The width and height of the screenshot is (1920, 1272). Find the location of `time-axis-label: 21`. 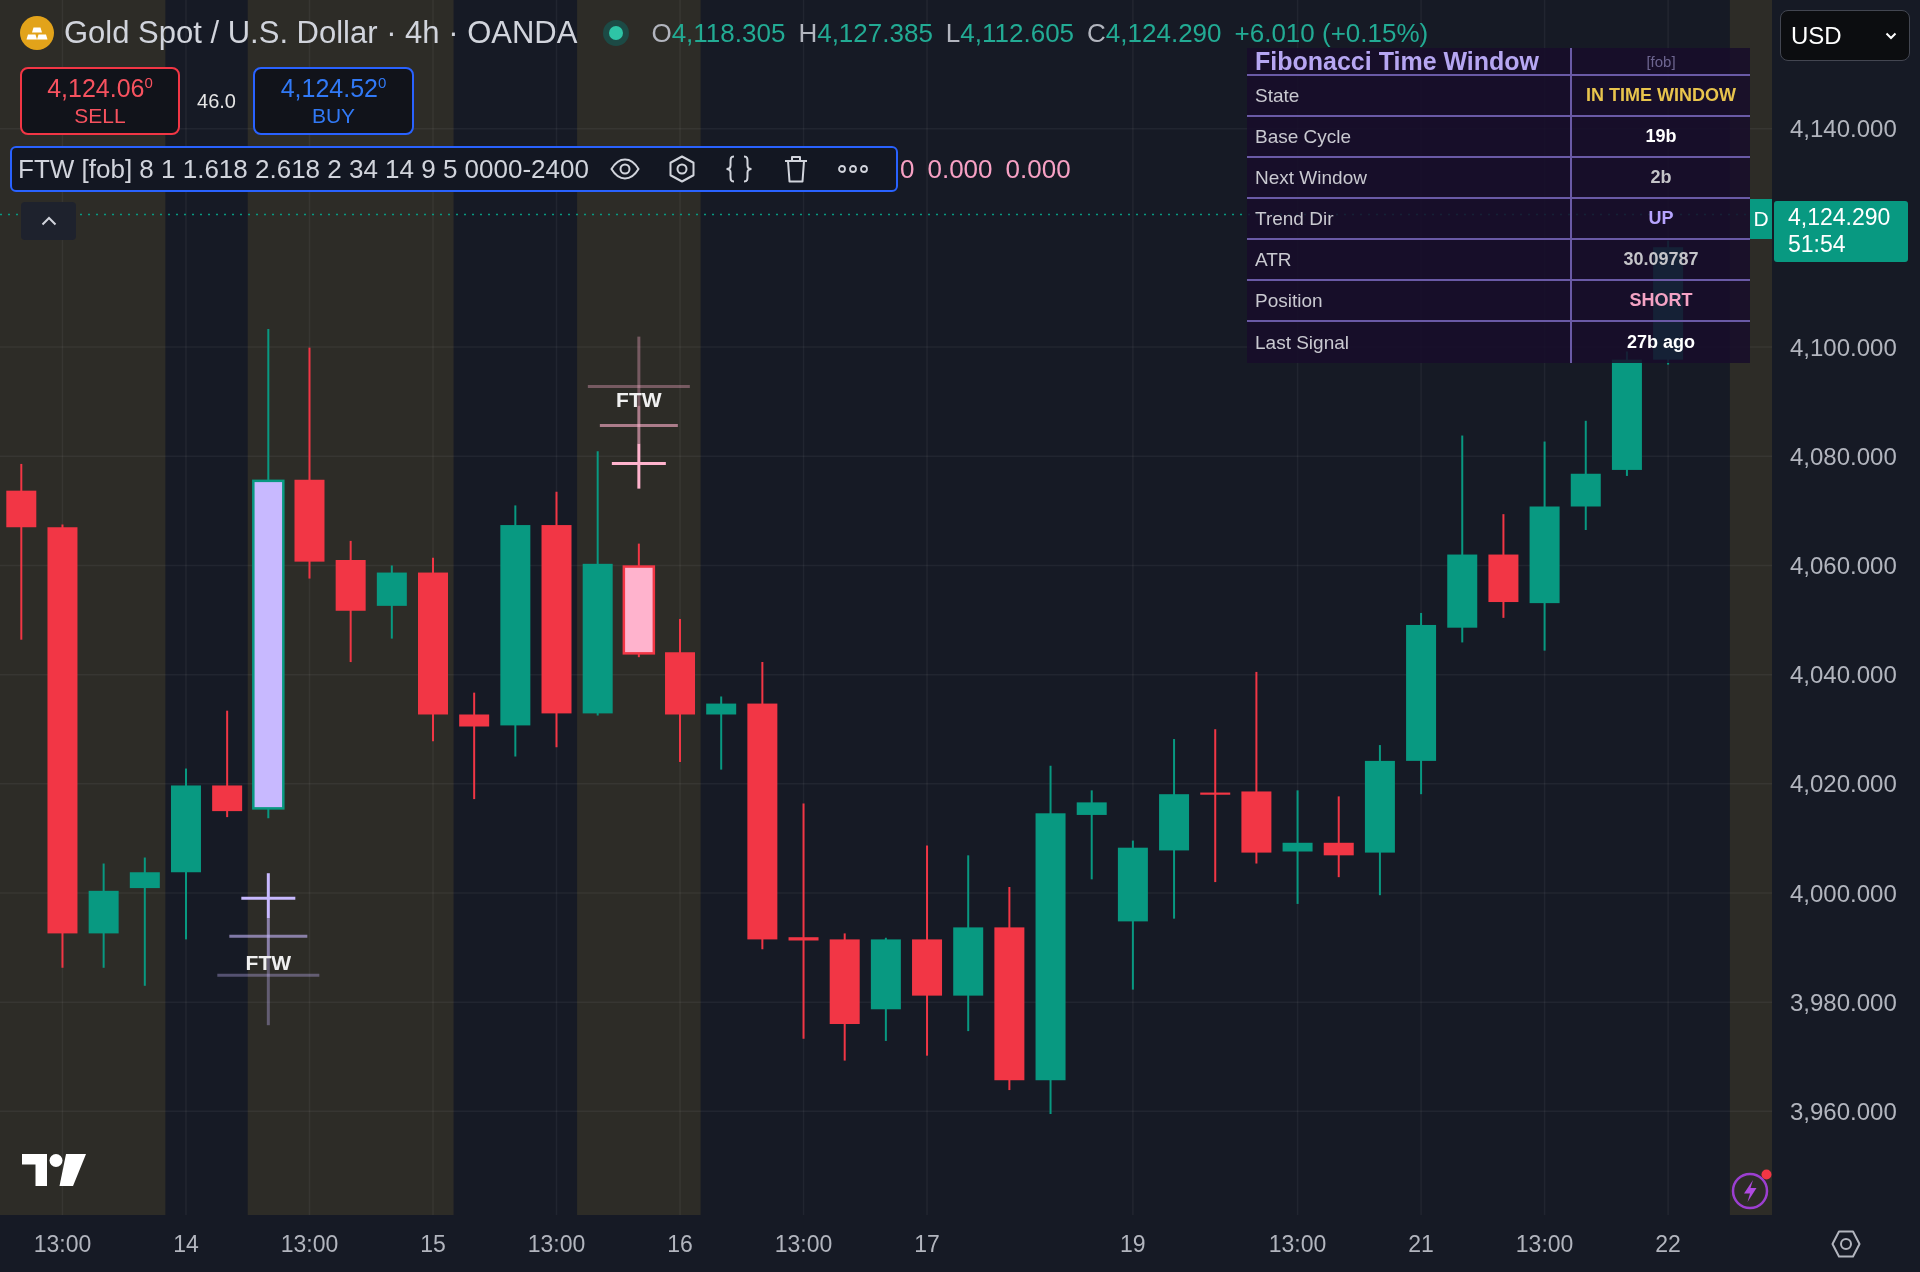

time-axis-label: 21 is located at coordinates (1421, 1244).